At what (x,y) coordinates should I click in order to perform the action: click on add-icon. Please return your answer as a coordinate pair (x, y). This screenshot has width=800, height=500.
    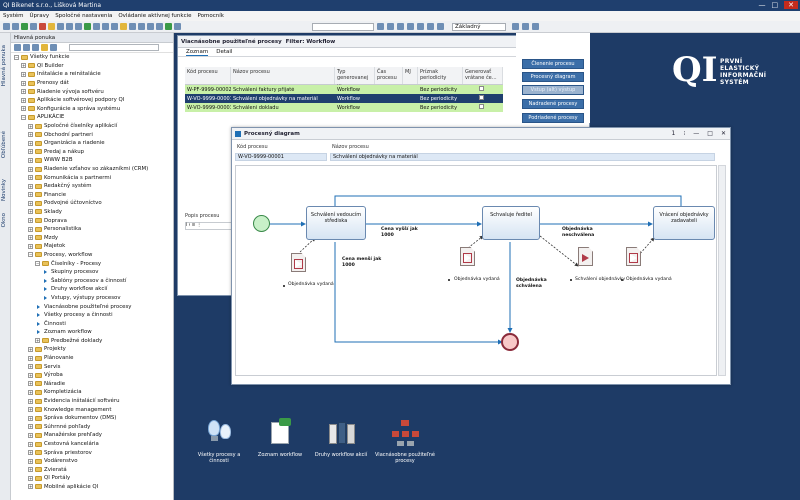
    Looking at the image, I should click on (24, 26).